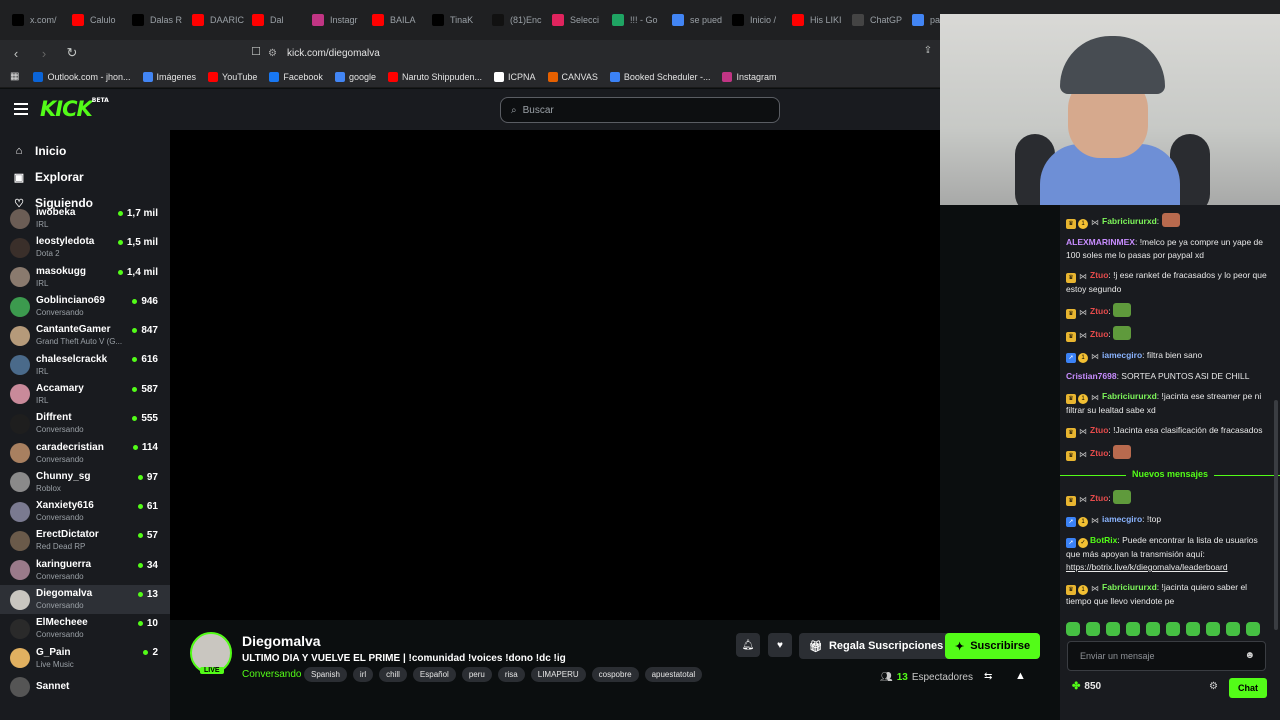 This screenshot has width=1280, height=720. Describe the element at coordinates (169, 76) in the screenshot. I see `bookmark-item: Imágenes` at that location.